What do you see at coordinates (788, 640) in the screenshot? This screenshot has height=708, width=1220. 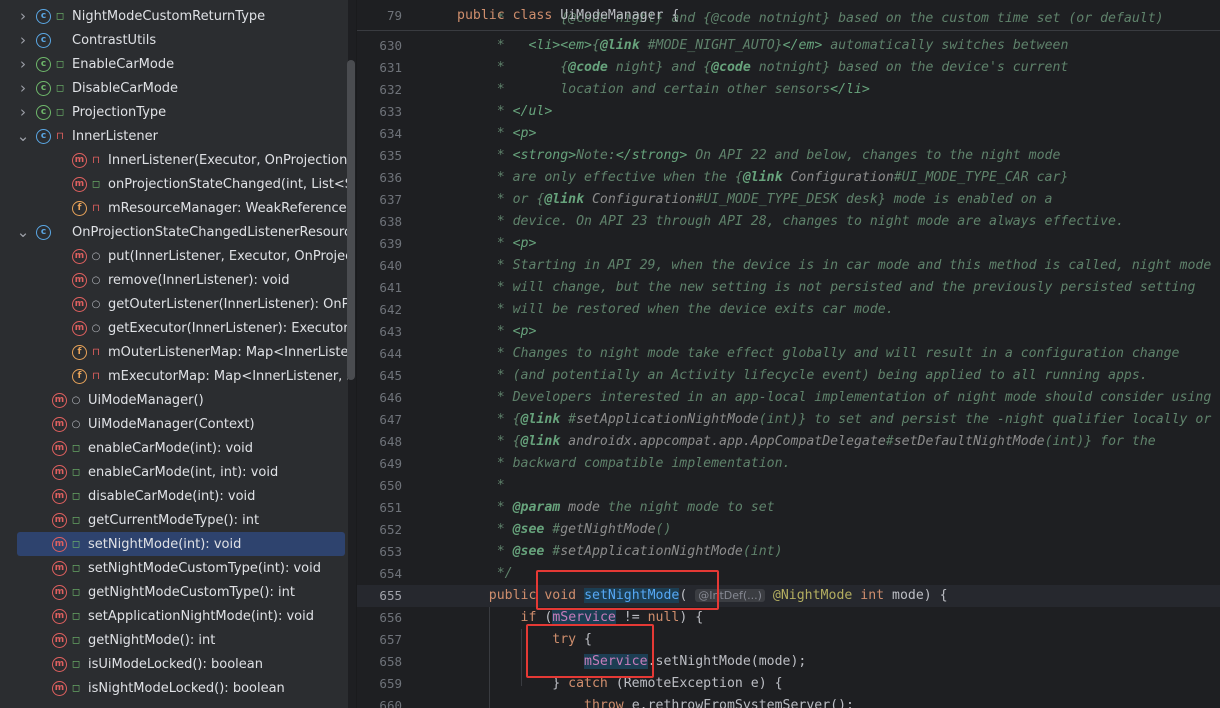 I see `code-line: 657 try {` at bounding box center [788, 640].